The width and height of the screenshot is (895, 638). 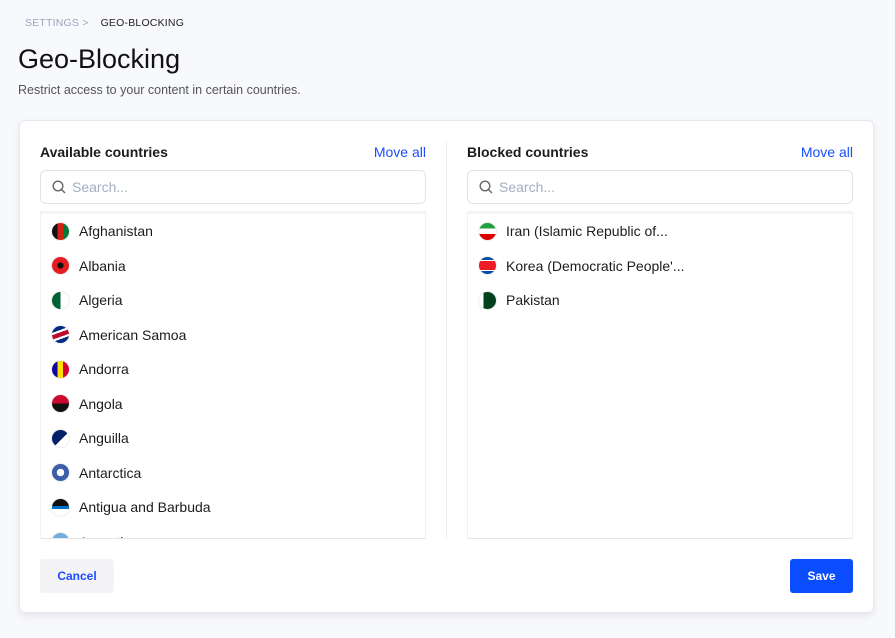 I want to click on country-name: Argentina, so click(x=109, y=536).